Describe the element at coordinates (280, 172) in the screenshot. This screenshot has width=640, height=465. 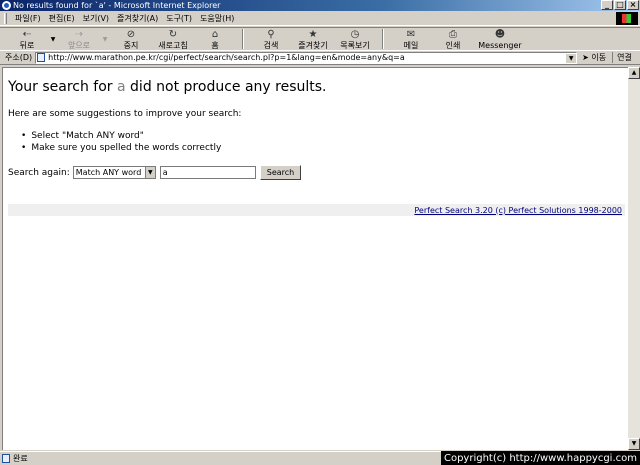
I see `search-submit-button: Search` at that location.